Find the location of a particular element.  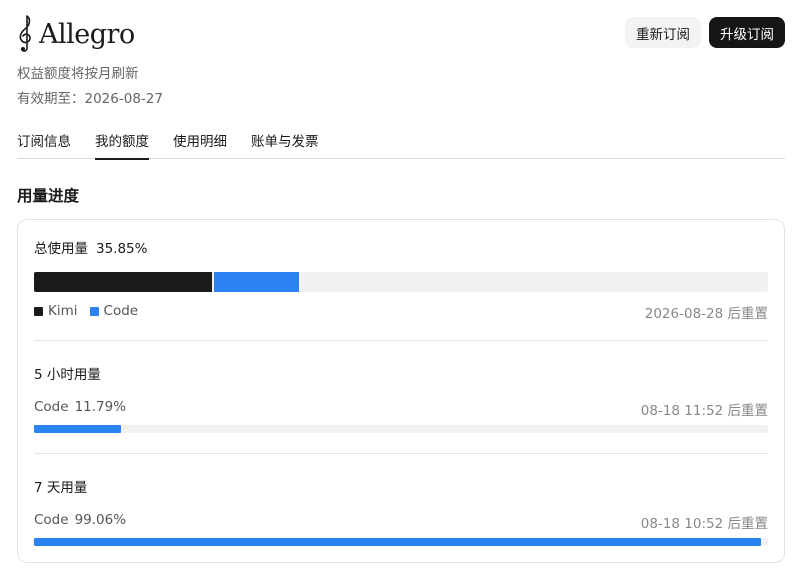

five-hour-usage-title: 5 小时用量 is located at coordinates (67, 375).